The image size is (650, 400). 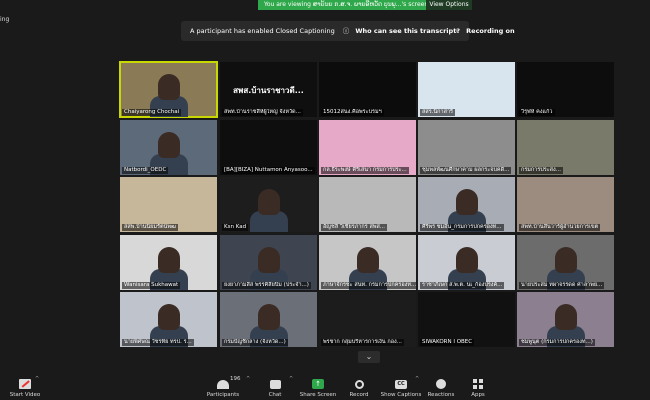 I want to click on participant-name: Ksn Kad, so click(x=235, y=227).